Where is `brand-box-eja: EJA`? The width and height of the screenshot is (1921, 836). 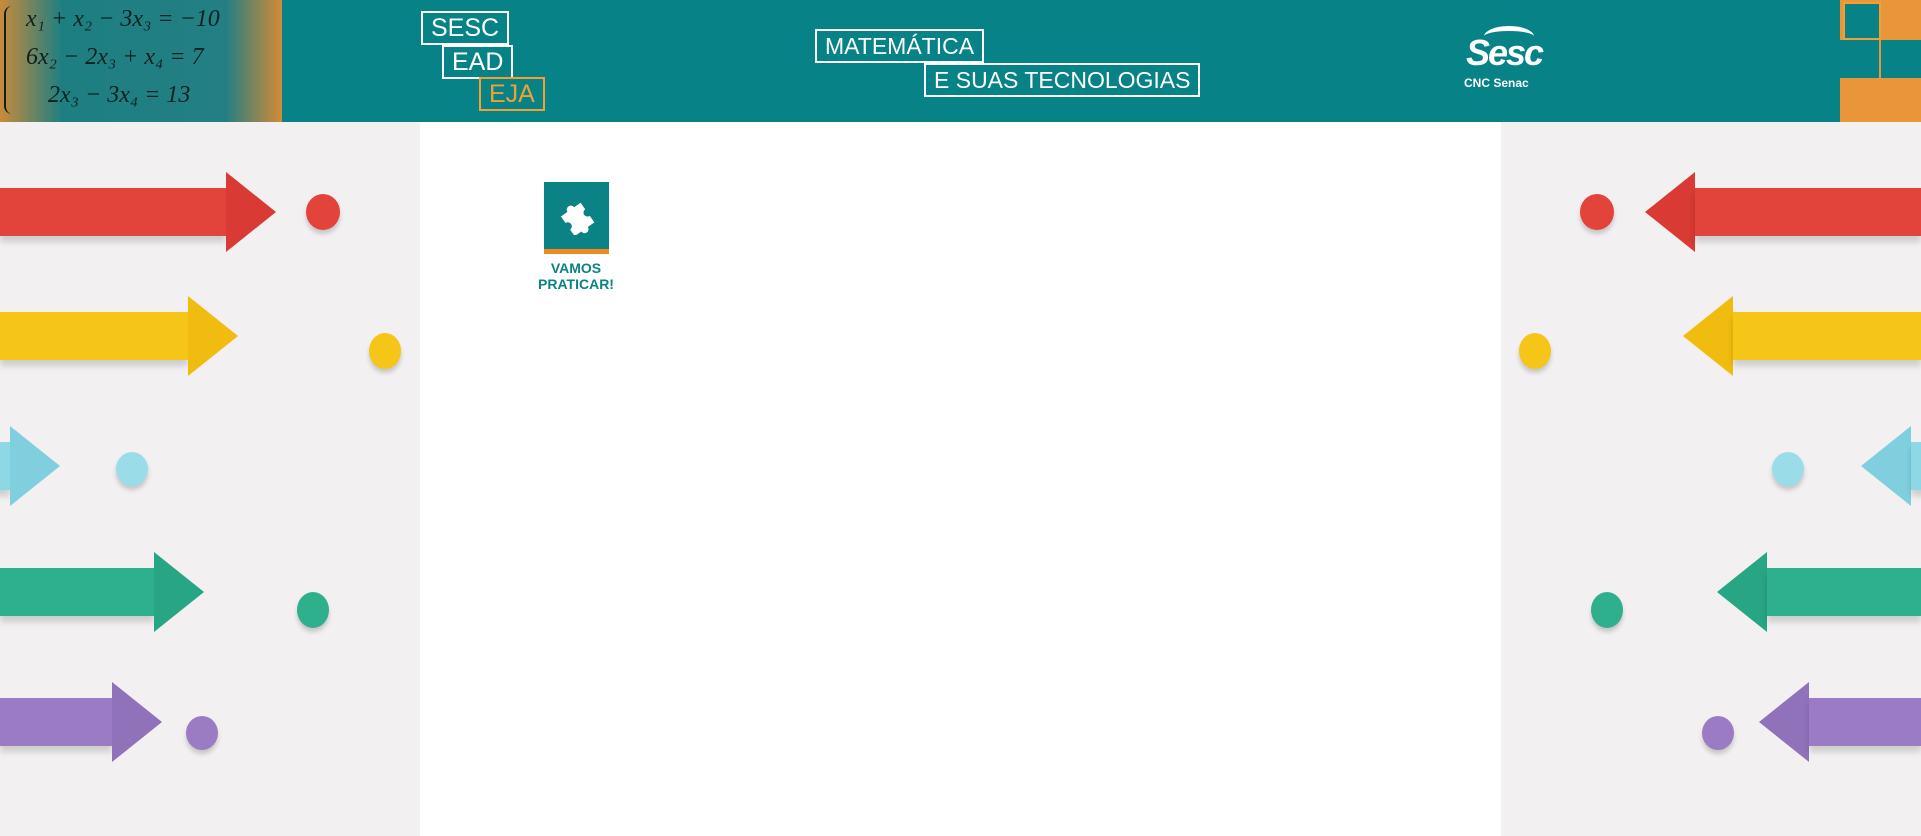
brand-box-eja: EJA is located at coordinates (512, 94).